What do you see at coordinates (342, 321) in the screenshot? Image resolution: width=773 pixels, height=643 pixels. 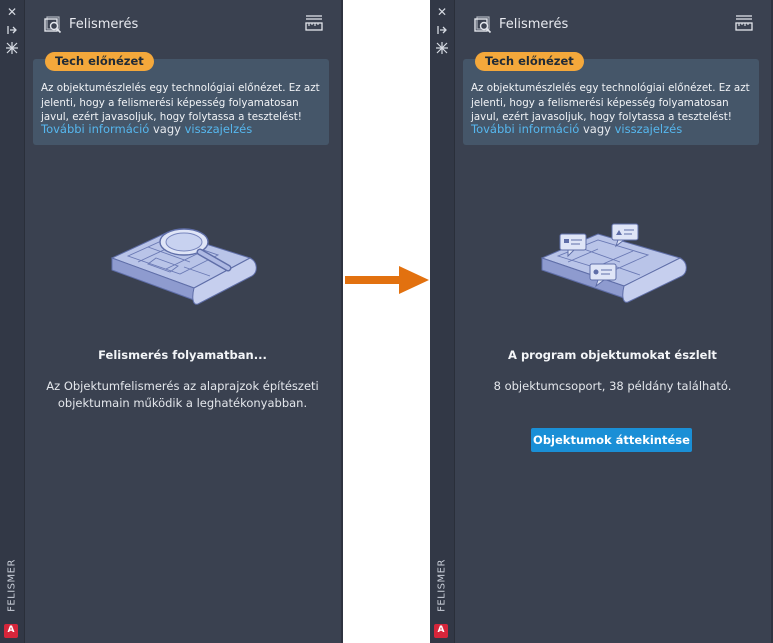 I see `panel-border` at bounding box center [342, 321].